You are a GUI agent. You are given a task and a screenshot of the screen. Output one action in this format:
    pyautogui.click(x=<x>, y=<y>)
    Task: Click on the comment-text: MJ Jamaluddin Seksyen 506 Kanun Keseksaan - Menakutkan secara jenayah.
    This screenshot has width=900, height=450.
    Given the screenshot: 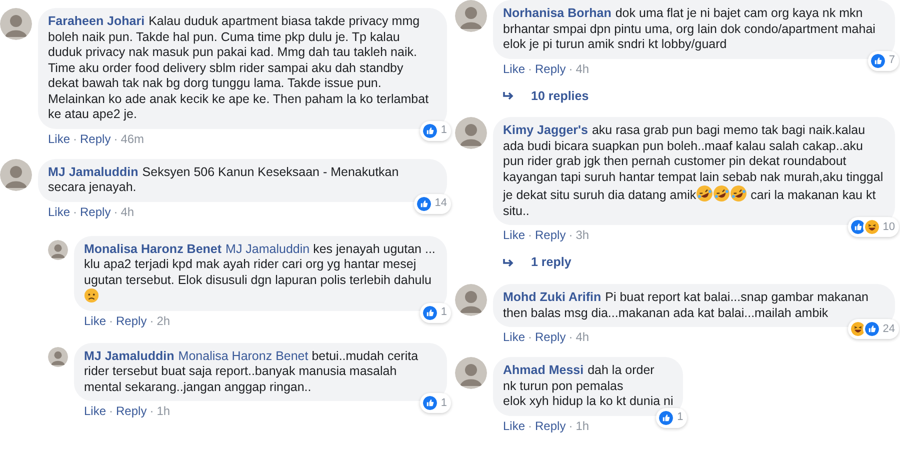 What is the action you would take?
    pyautogui.click(x=224, y=180)
    